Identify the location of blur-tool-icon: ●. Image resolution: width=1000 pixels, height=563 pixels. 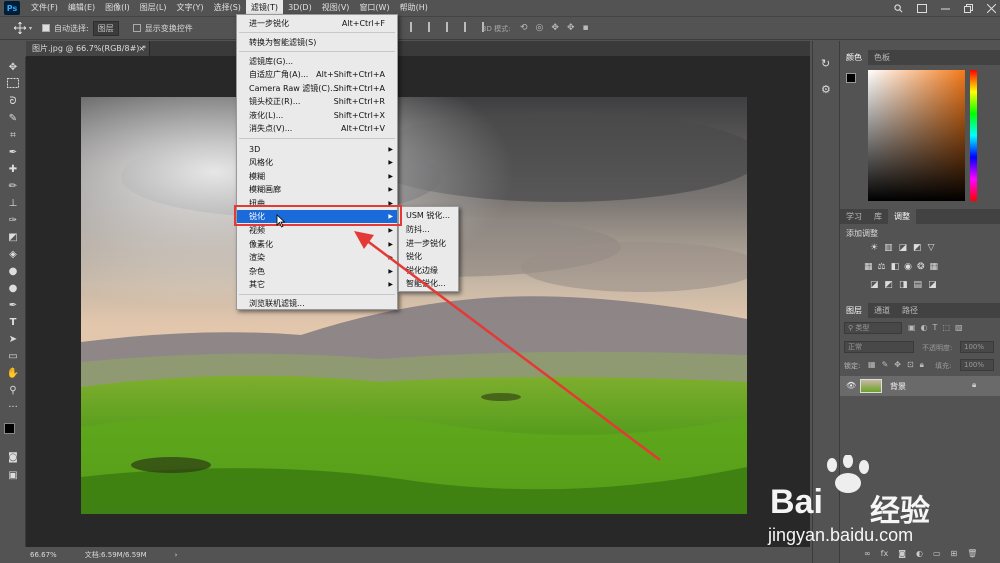
(13, 272).